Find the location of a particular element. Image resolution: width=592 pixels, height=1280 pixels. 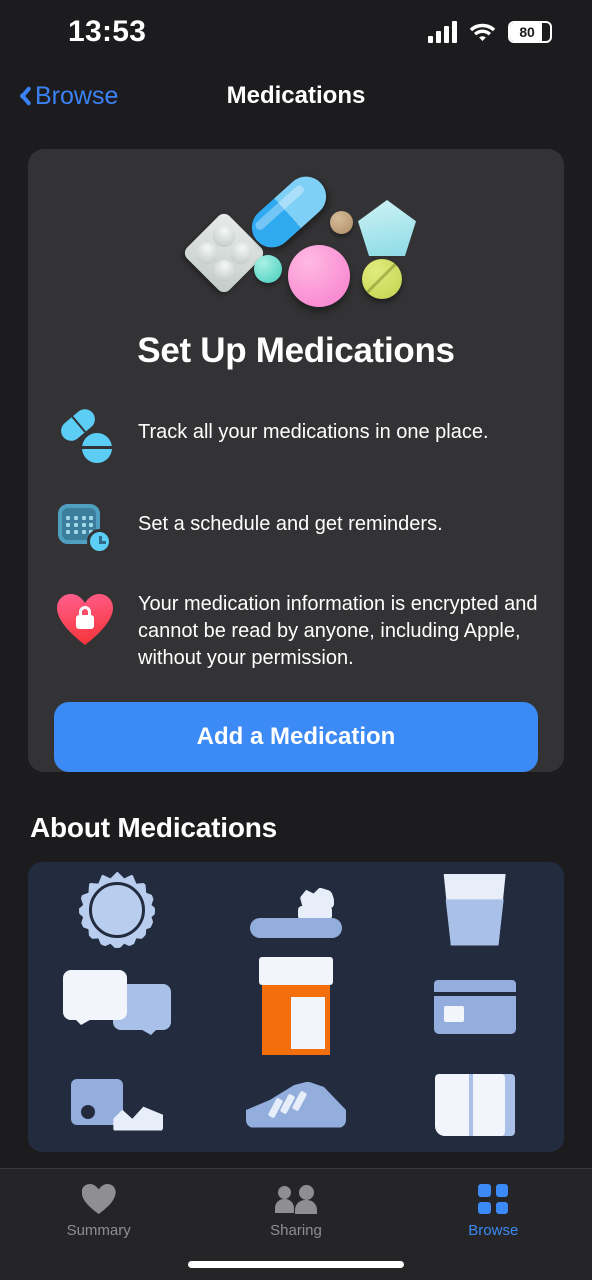

status-bar: 13:53 80 is located at coordinates (296, 32).